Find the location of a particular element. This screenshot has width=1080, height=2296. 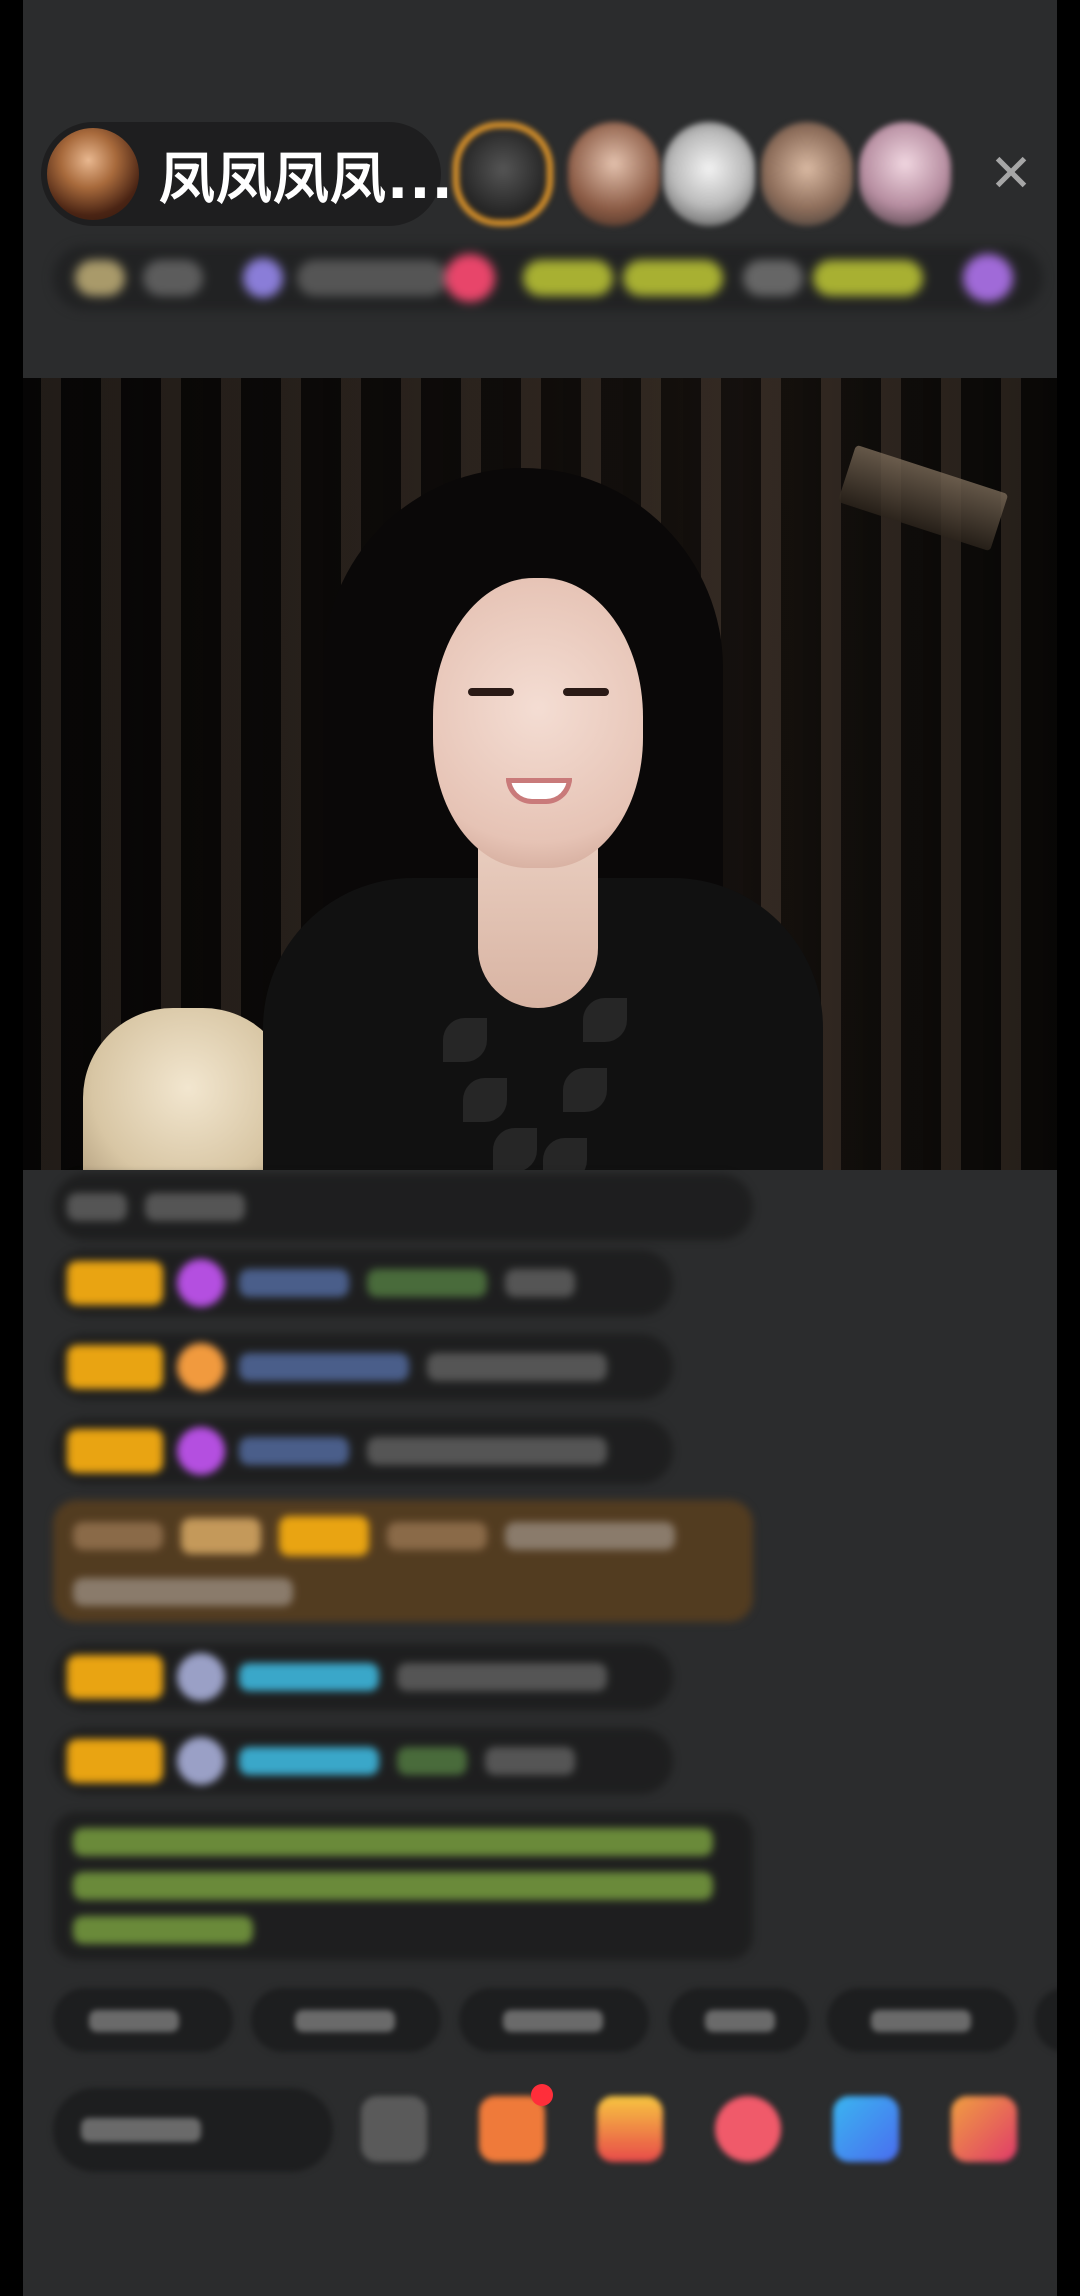

gift-box-icon is located at coordinates (512, 2129).